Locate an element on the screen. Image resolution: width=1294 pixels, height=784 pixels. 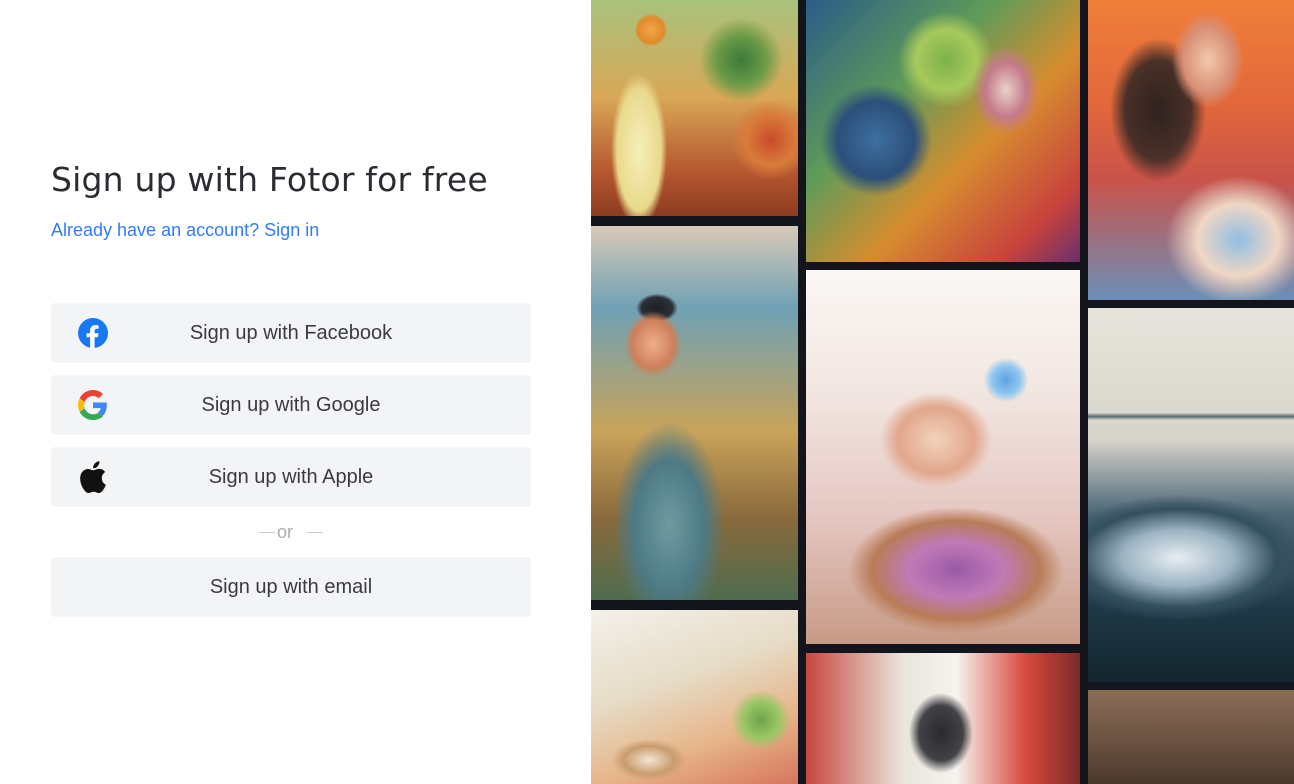
google-icon is located at coordinates (93, 405).